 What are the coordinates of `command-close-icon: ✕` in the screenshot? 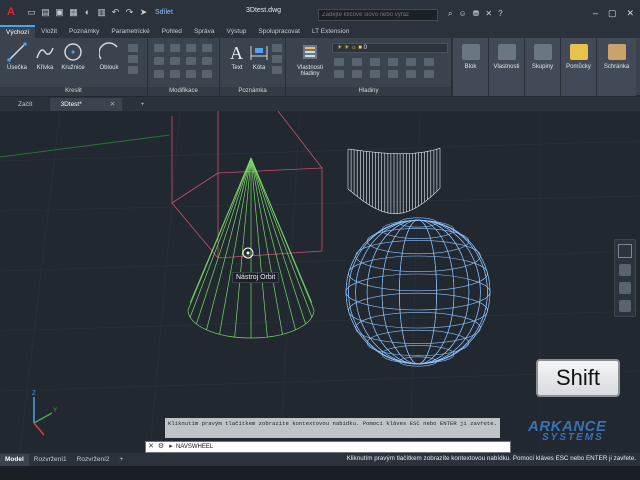 It's located at (151, 447).